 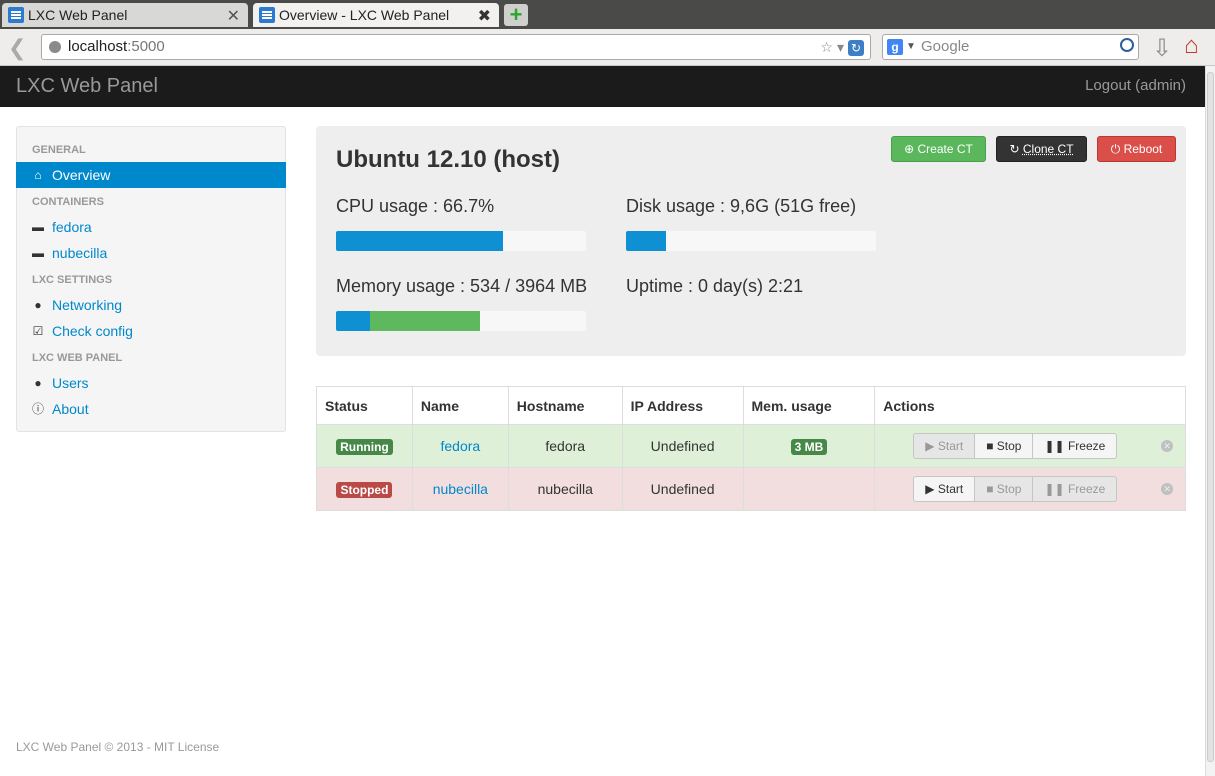 I want to click on refresh-icon: ↻, so click(x=1014, y=149).